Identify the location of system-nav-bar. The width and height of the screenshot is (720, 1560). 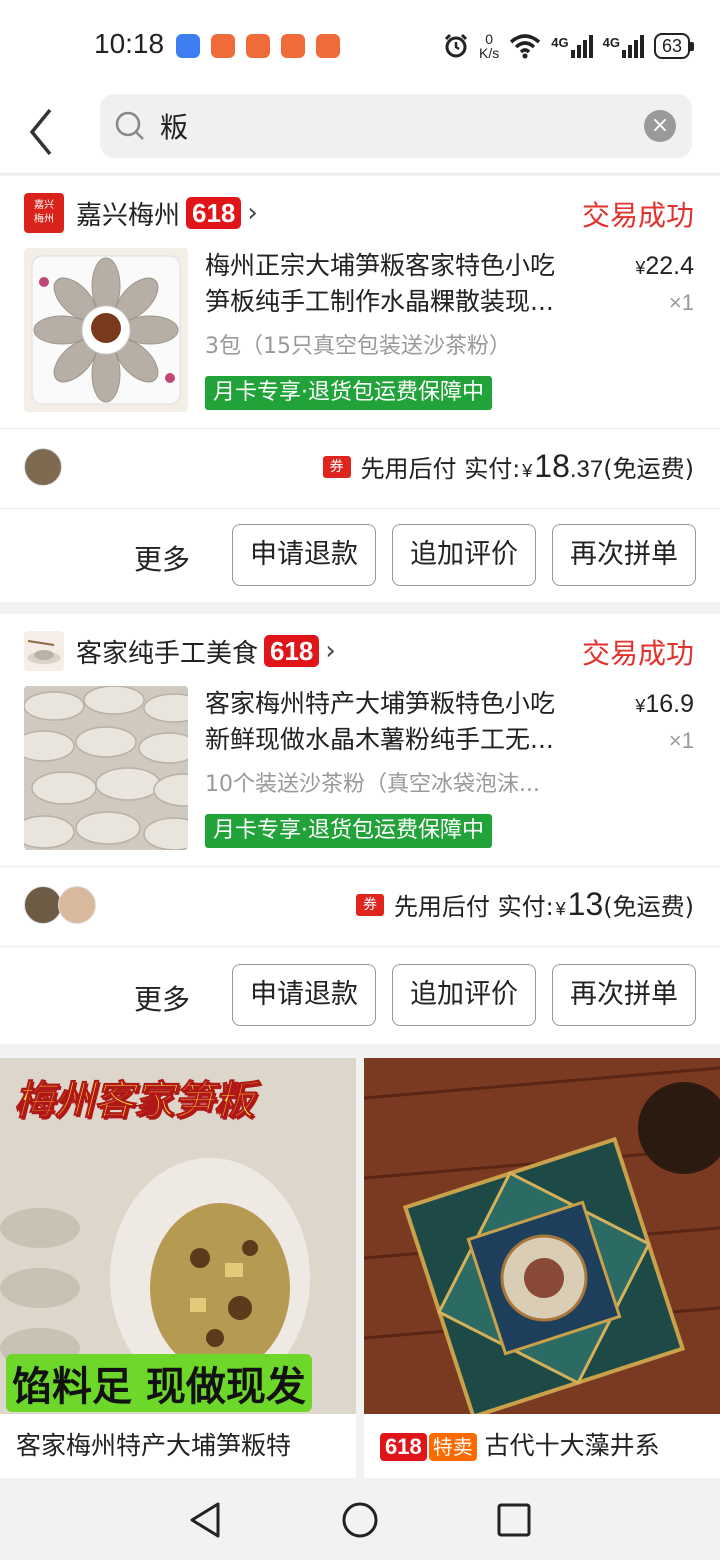
(360, 1519).